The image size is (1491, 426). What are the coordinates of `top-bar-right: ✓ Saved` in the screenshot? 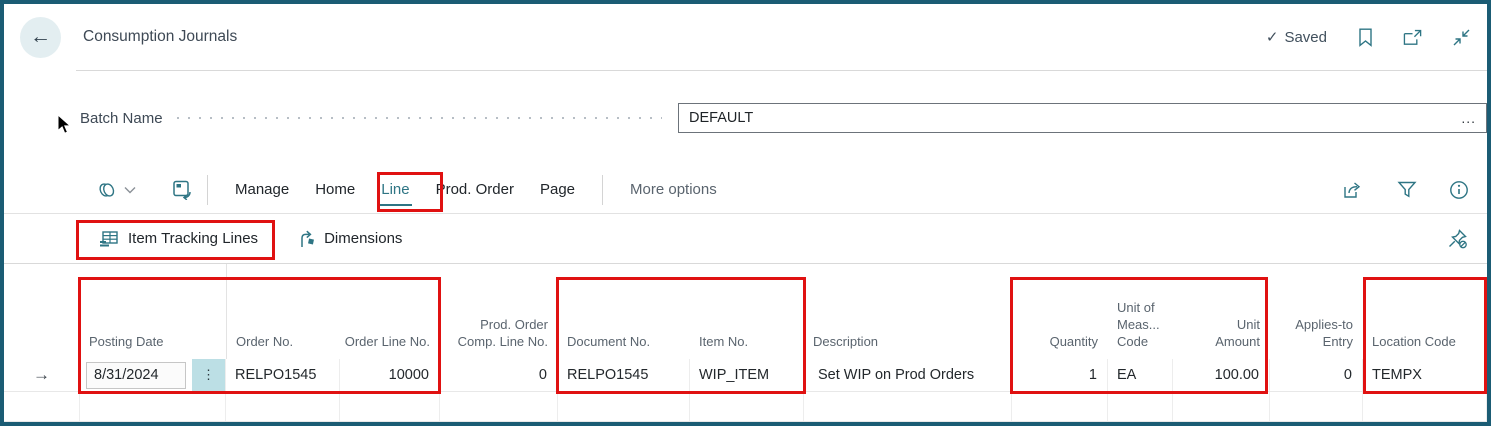 It's located at (1368, 37).